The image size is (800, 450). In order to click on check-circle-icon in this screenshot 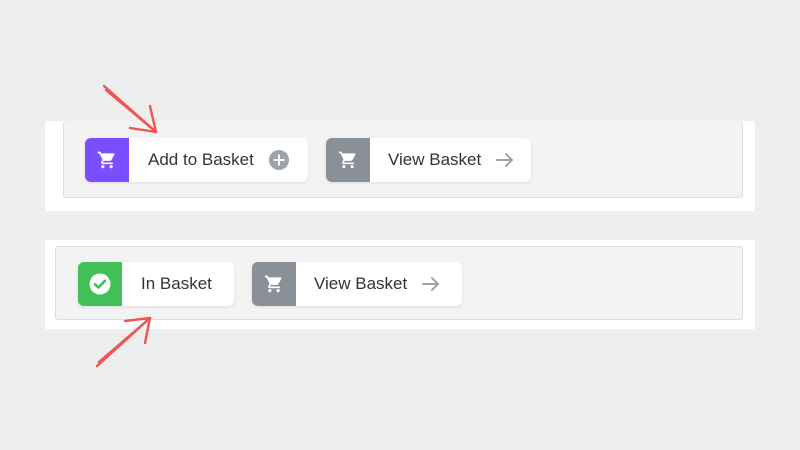, I will do `click(100, 284)`.